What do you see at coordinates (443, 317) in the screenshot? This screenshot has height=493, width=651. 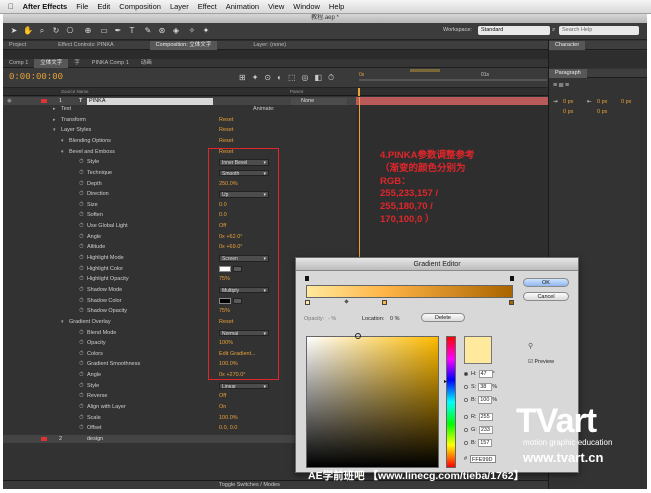 I see `delete-button: Delete` at bounding box center [443, 317].